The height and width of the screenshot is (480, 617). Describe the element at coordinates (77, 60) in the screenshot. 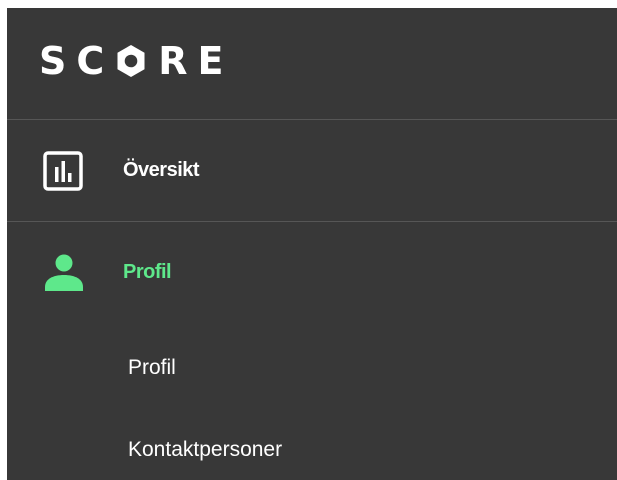

I see `logo-text-start: SC` at that location.